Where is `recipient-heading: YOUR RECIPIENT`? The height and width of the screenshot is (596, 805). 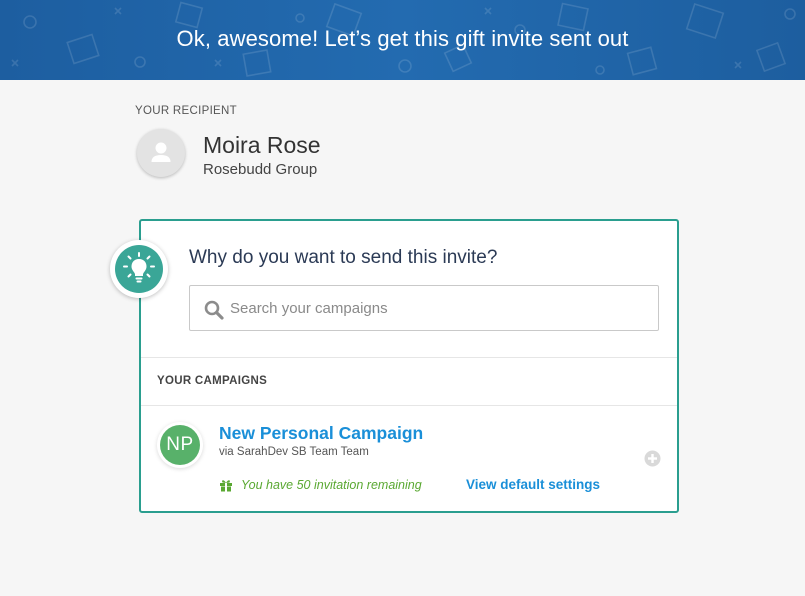
recipient-heading: YOUR RECIPIENT is located at coordinates (186, 111).